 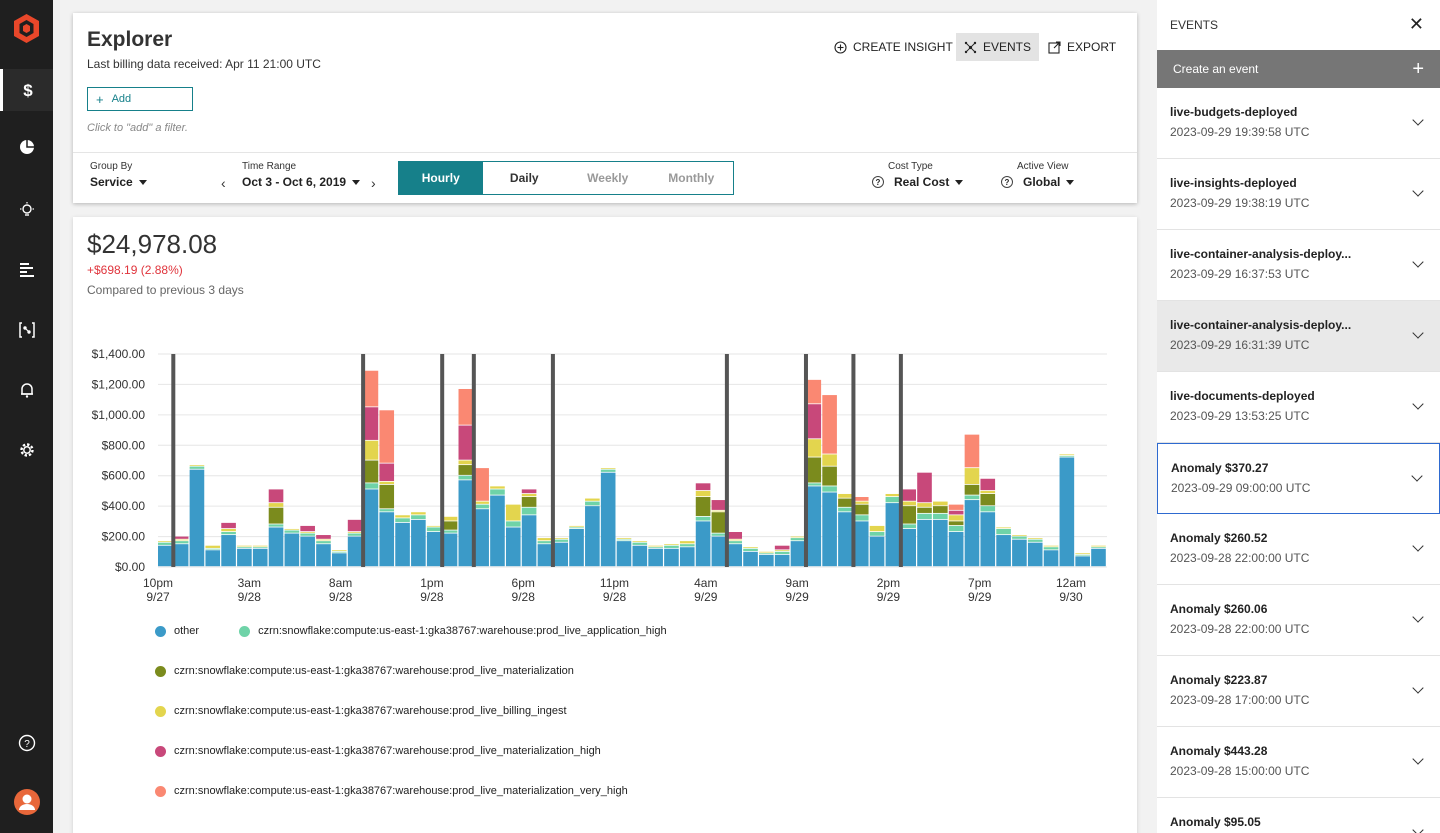 What do you see at coordinates (1038, 175) in the screenshot?
I see `active-view-control: Active View ? Global` at bounding box center [1038, 175].